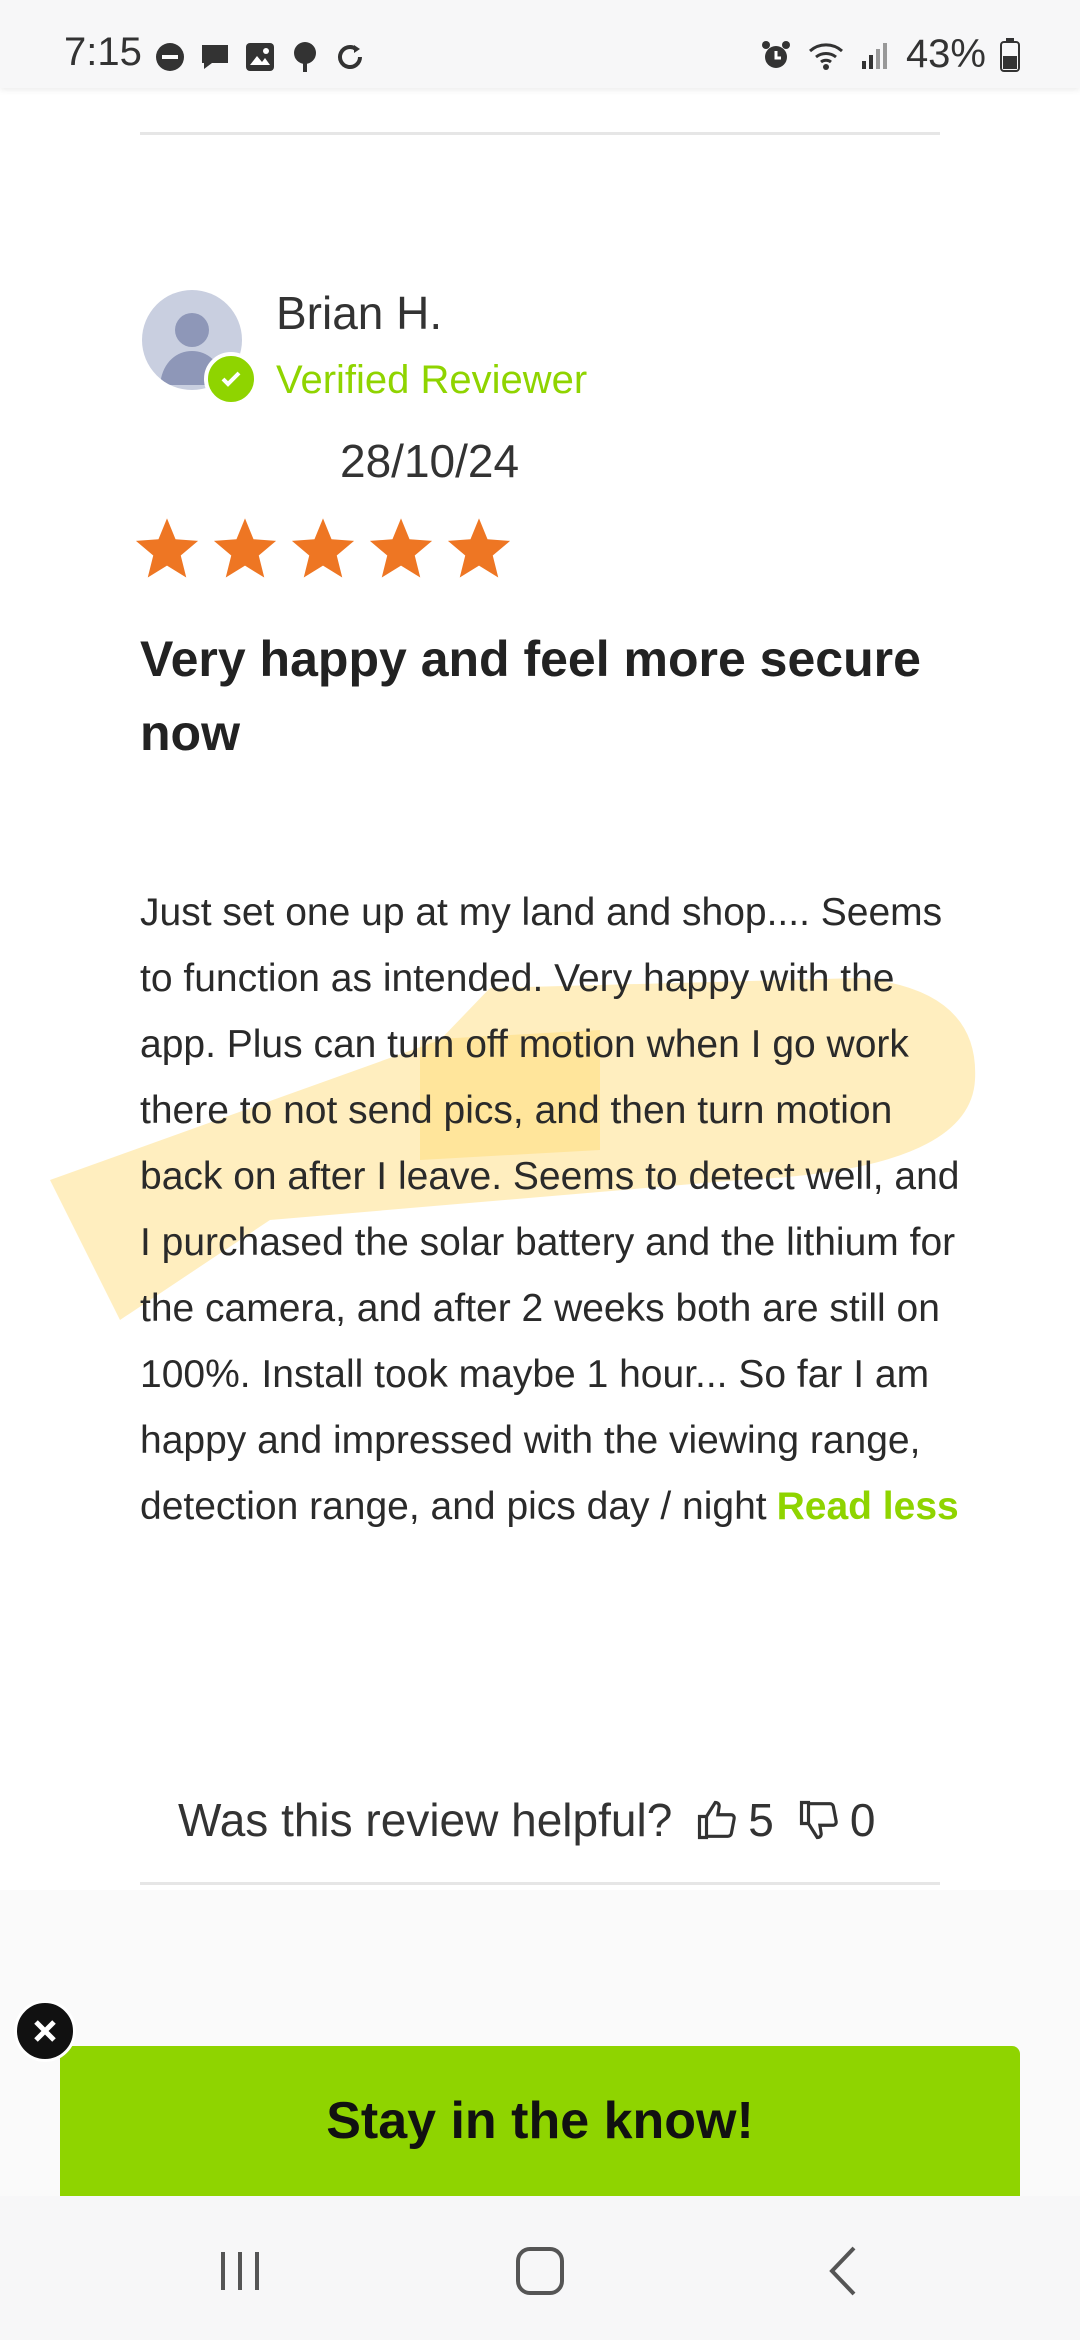 The height and width of the screenshot is (2340, 1080). I want to click on promo-banner: Stay in the know!, so click(540, 2121).